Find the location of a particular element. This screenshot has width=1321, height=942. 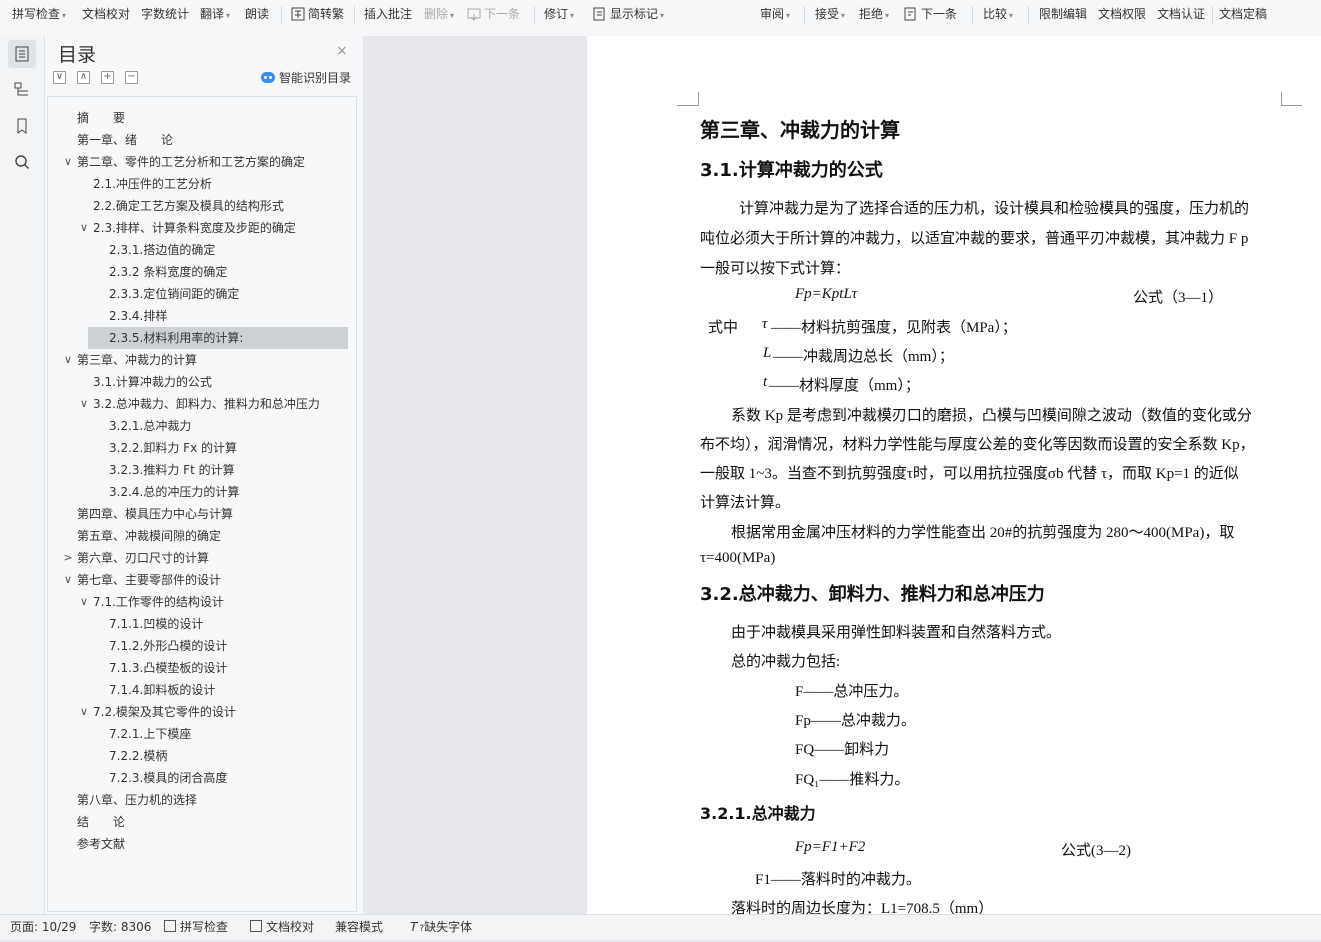

toc-item: 7.2.2.模柄 is located at coordinates (202, 756).